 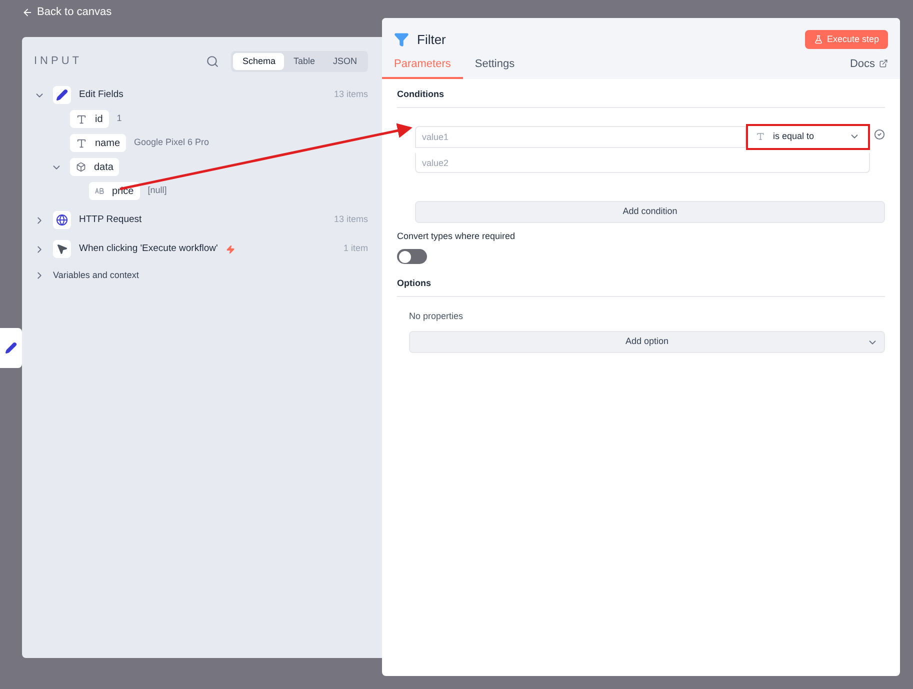 I want to click on field-pill: data, so click(x=95, y=167).